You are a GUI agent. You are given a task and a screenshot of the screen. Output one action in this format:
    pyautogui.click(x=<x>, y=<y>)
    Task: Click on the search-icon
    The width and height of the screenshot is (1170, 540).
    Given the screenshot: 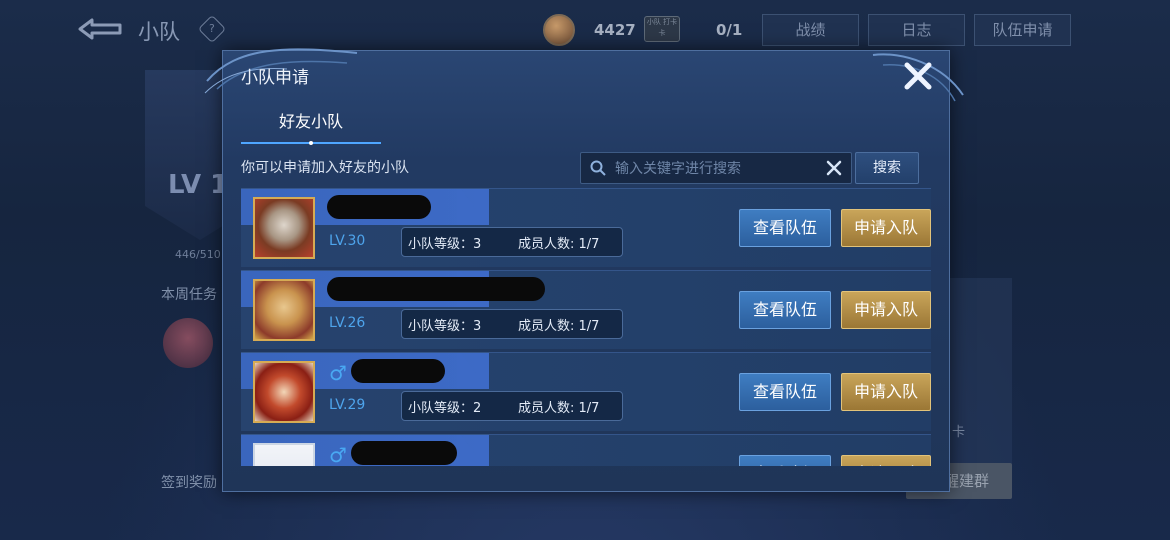 What is the action you would take?
    pyautogui.click(x=598, y=168)
    